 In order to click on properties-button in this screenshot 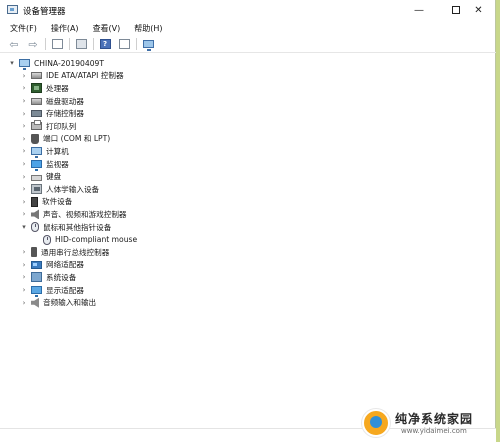, I will do `click(57, 44)`.